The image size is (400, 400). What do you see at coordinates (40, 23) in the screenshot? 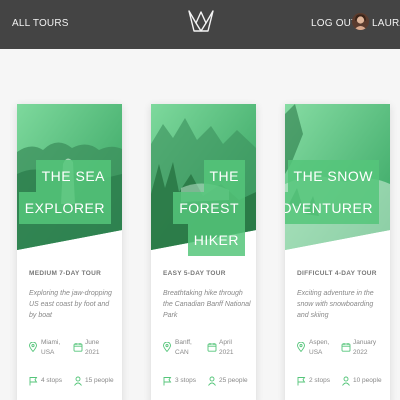
I see `all-tours-link: ALL TOURS` at bounding box center [40, 23].